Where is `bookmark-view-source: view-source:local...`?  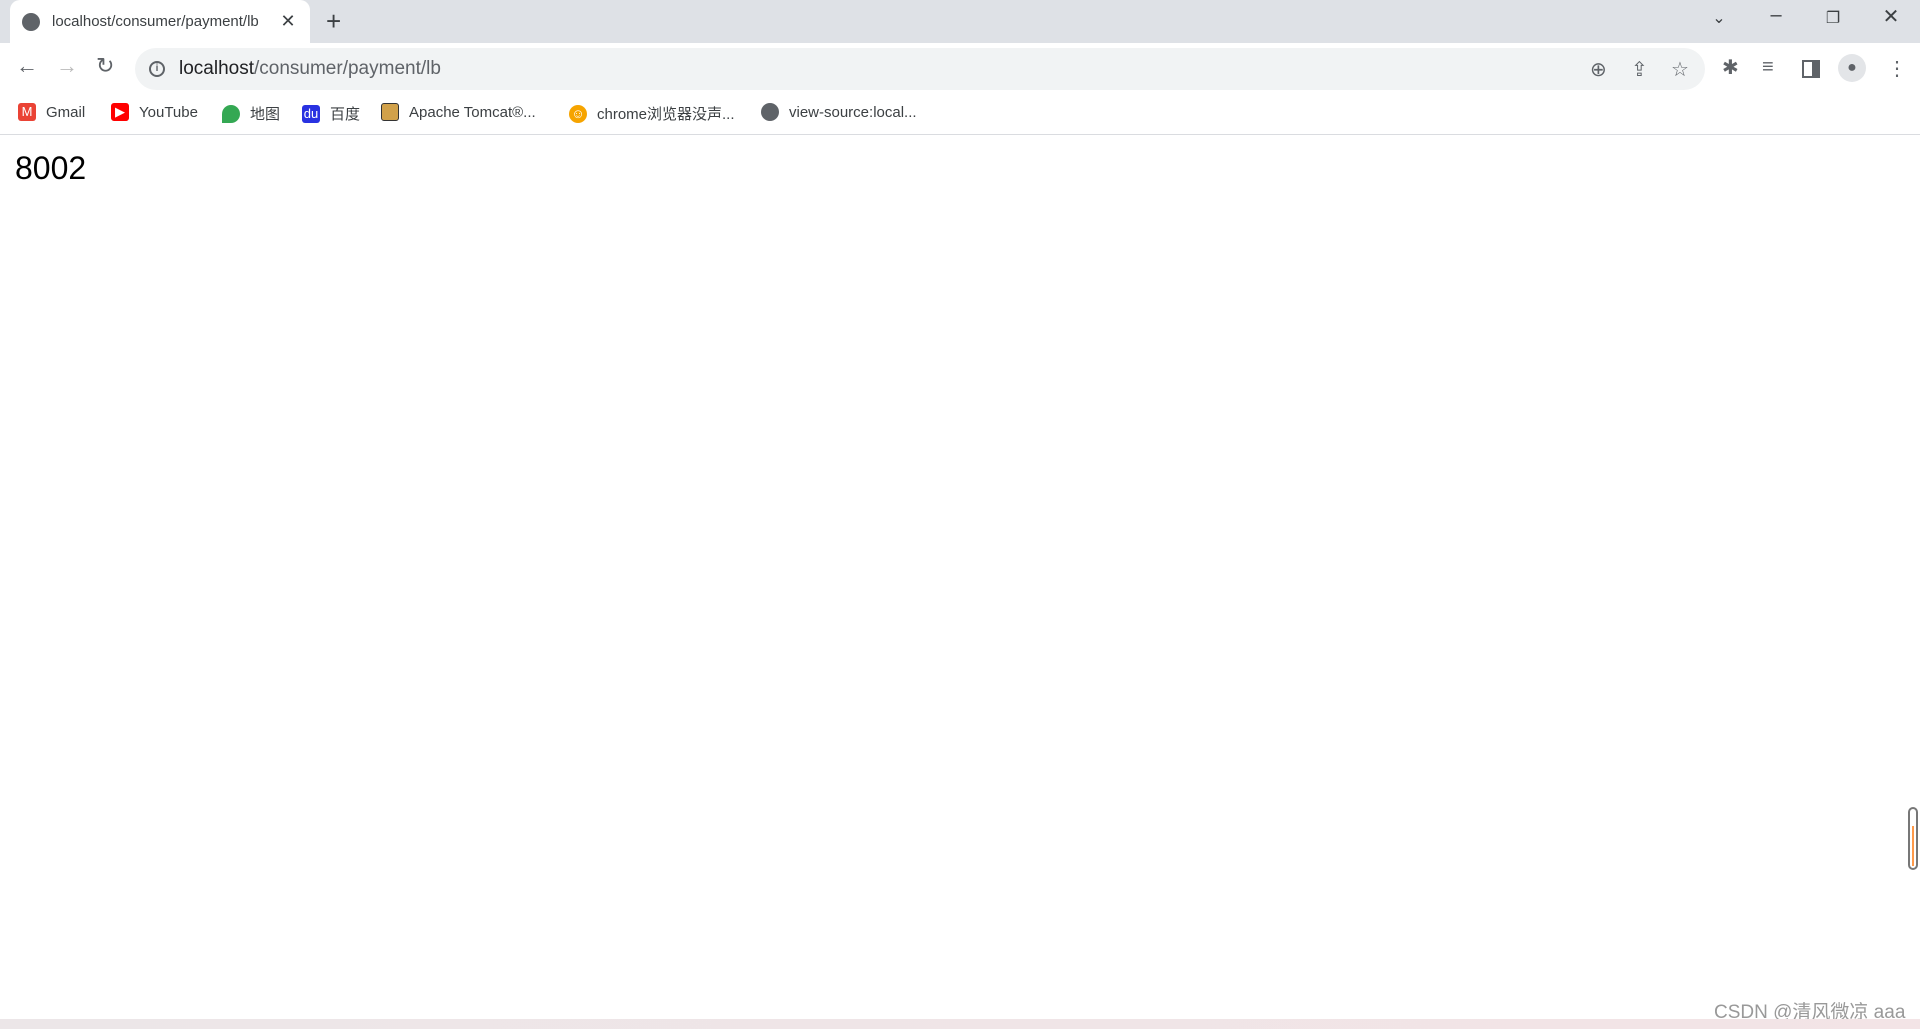 bookmark-view-source: view-source:local... is located at coordinates (839, 112).